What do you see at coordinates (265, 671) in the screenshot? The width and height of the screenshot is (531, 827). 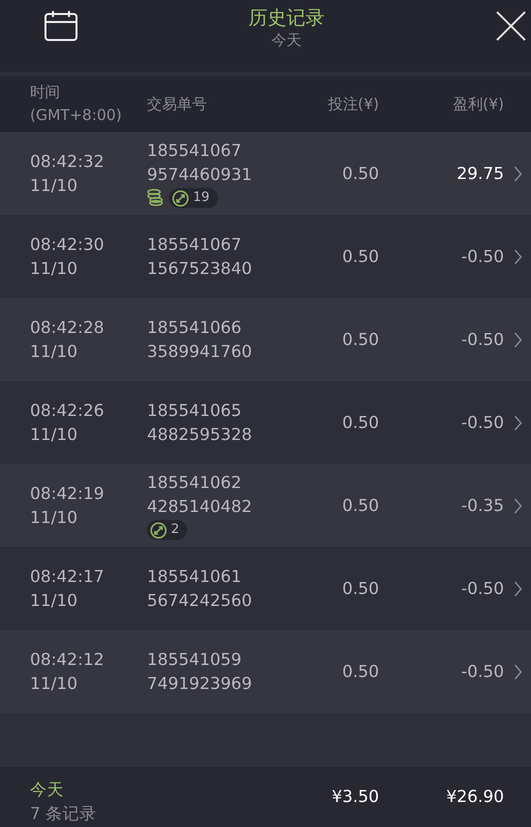 I see `record-row: 08:42:12 11/10 185541059 7491923969 0.50 -0.50` at bounding box center [265, 671].